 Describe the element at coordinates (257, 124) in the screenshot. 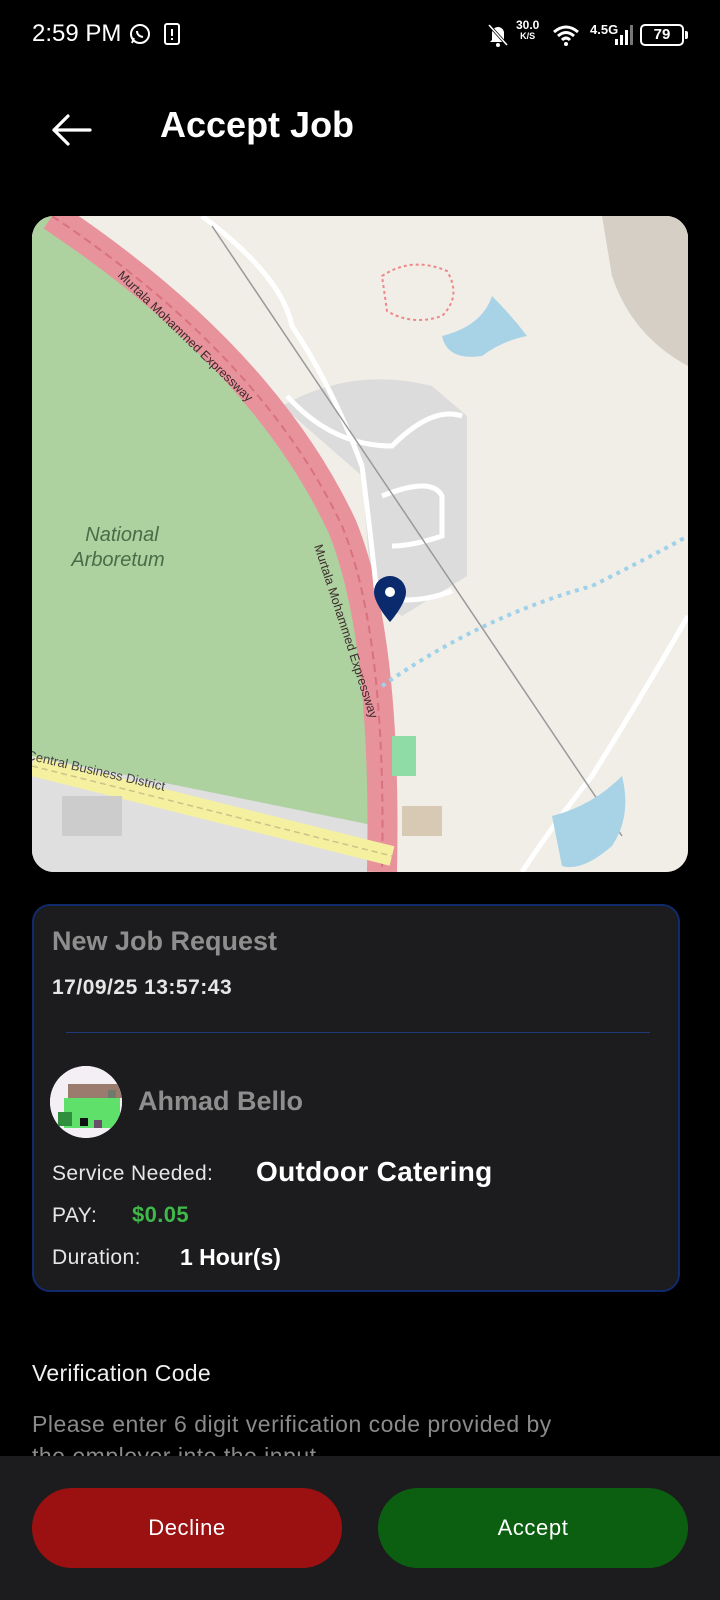

I see `page-title: Accept Job` at that location.